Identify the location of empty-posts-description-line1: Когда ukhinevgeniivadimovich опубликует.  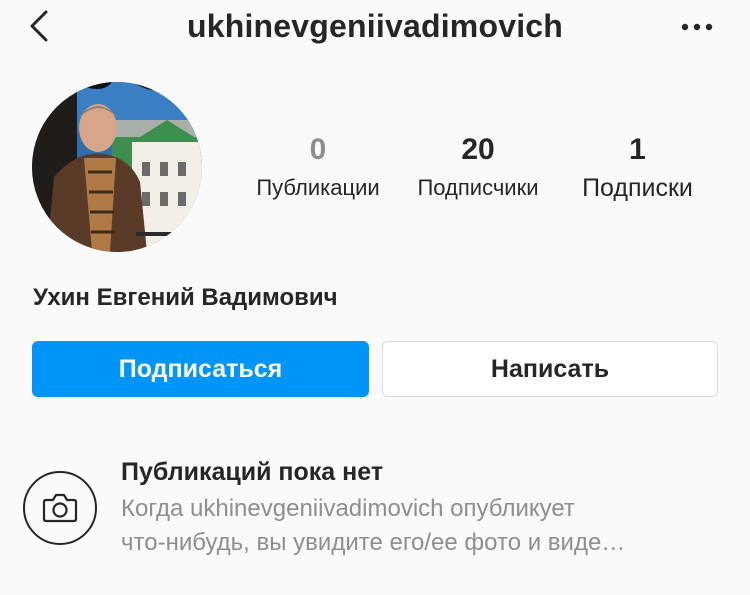
(348, 508).